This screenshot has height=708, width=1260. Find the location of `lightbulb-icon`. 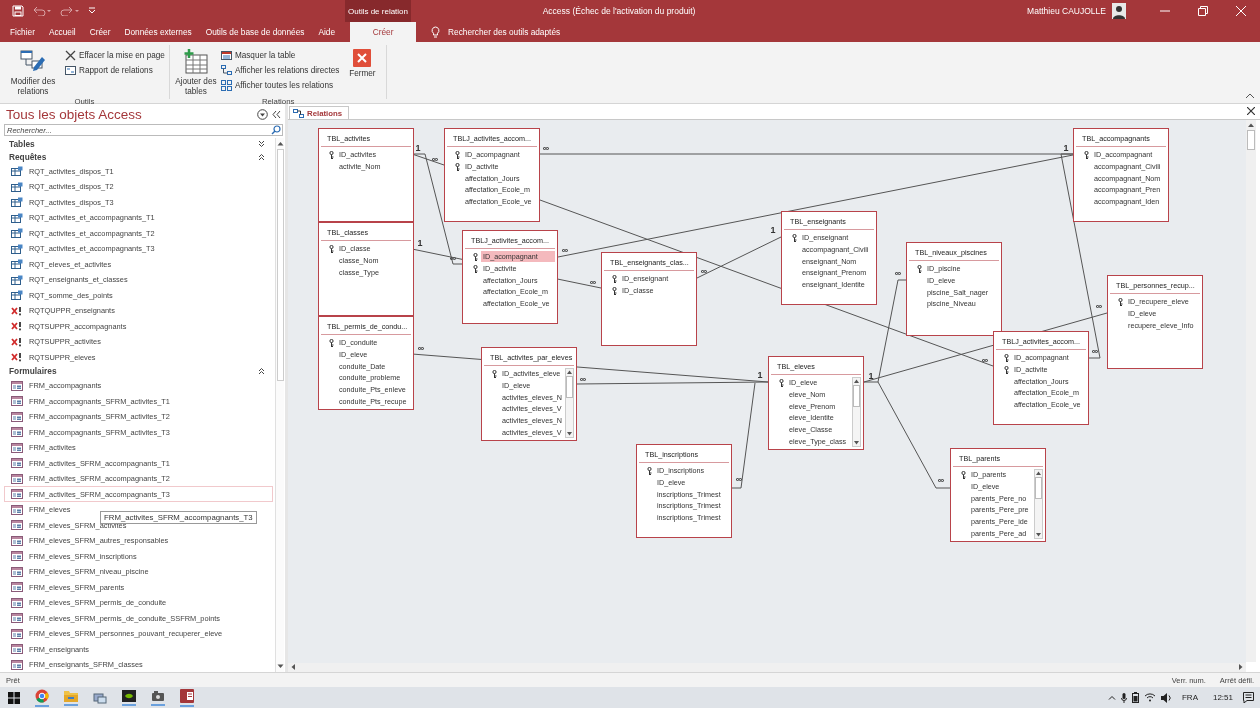

lightbulb-icon is located at coordinates (436, 32).